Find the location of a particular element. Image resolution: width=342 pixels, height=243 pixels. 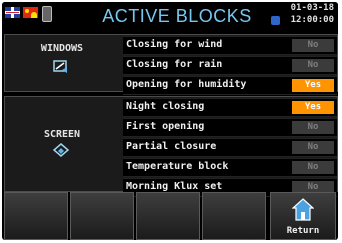

home-icon is located at coordinates (303, 209).